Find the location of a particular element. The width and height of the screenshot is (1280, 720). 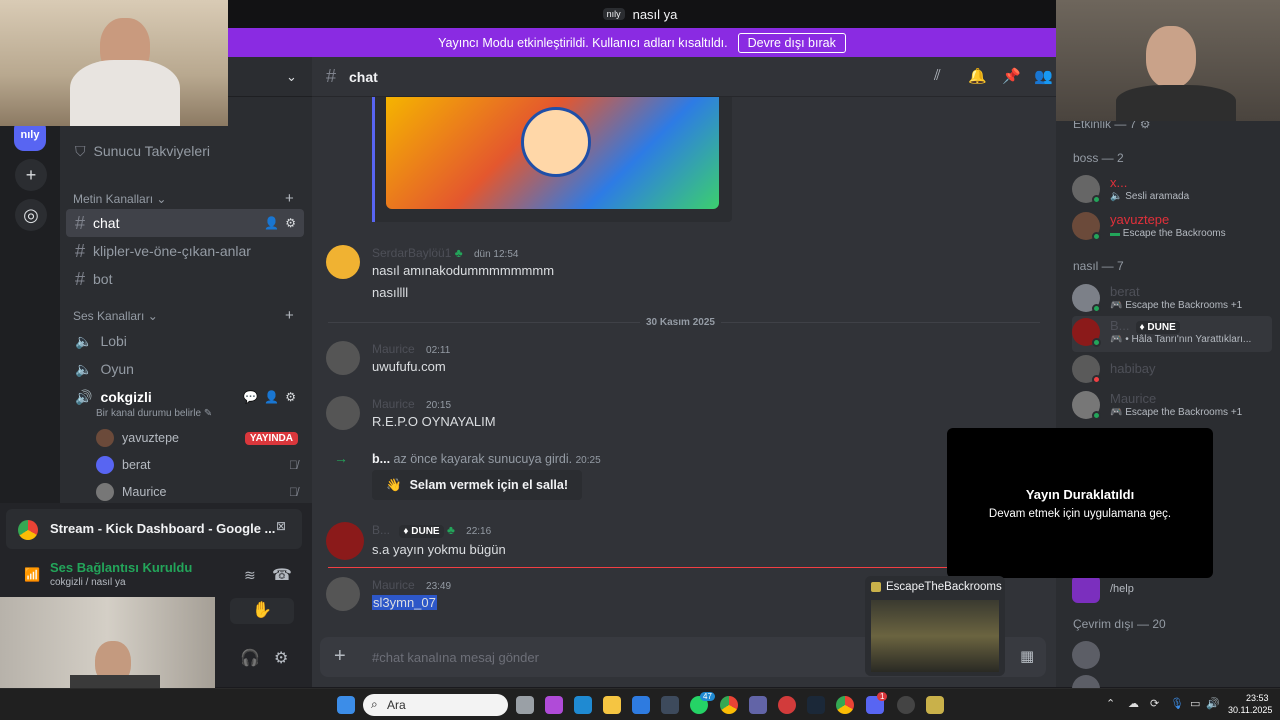

message-text: sl3ymn_07 is located at coordinates (404, 602).